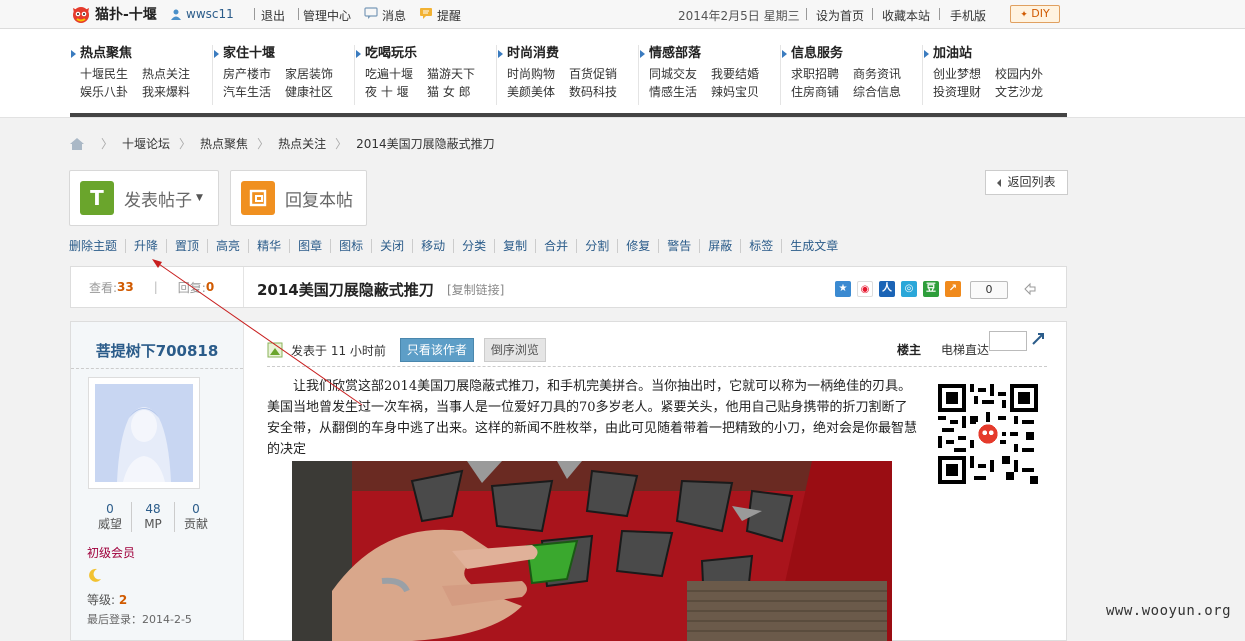 The height and width of the screenshot is (641, 1245). What do you see at coordinates (931, 289) in the screenshot?
I see `douban-share-icon: 豆` at bounding box center [931, 289].